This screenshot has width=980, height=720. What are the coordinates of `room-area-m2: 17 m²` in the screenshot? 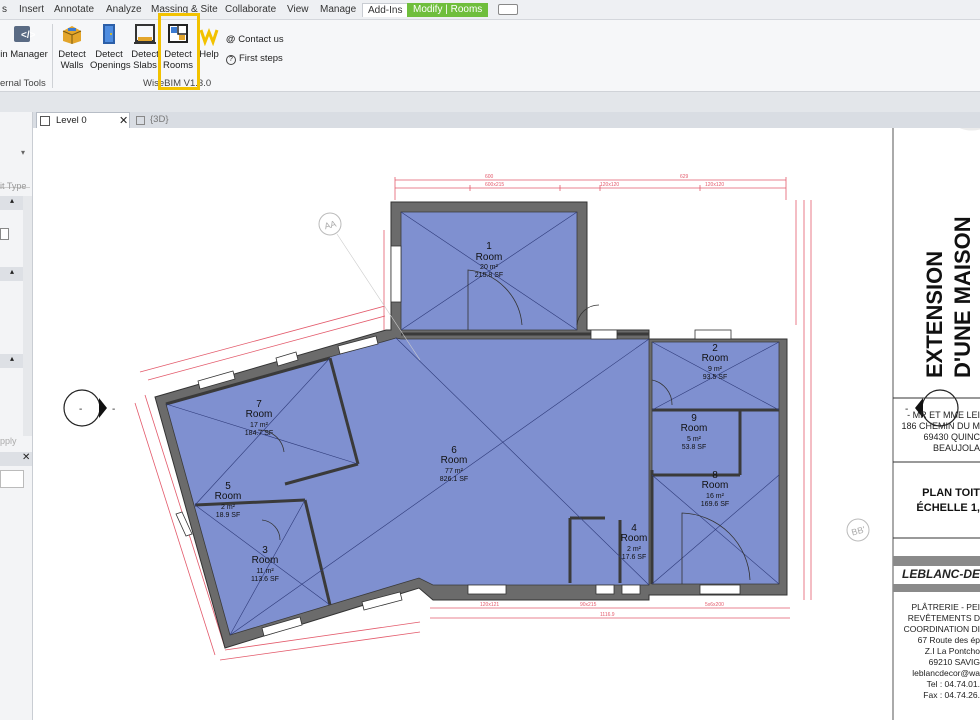 It's located at (259, 425).